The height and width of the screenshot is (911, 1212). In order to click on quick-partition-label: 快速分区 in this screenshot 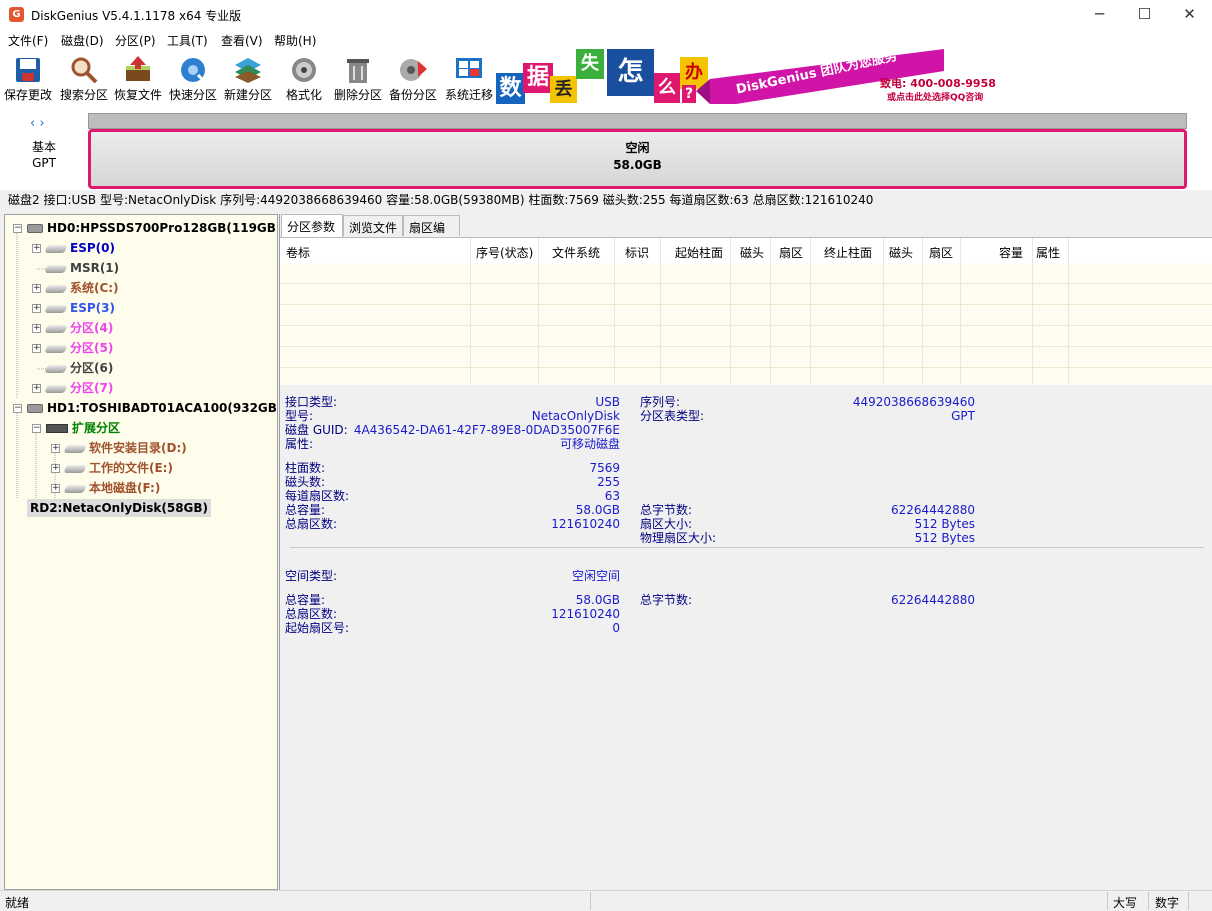, I will do `click(192, 95)`.